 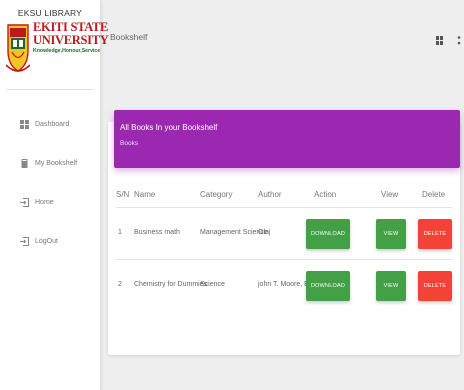 I want to click on logout-icon, so click(x=24, y=241).